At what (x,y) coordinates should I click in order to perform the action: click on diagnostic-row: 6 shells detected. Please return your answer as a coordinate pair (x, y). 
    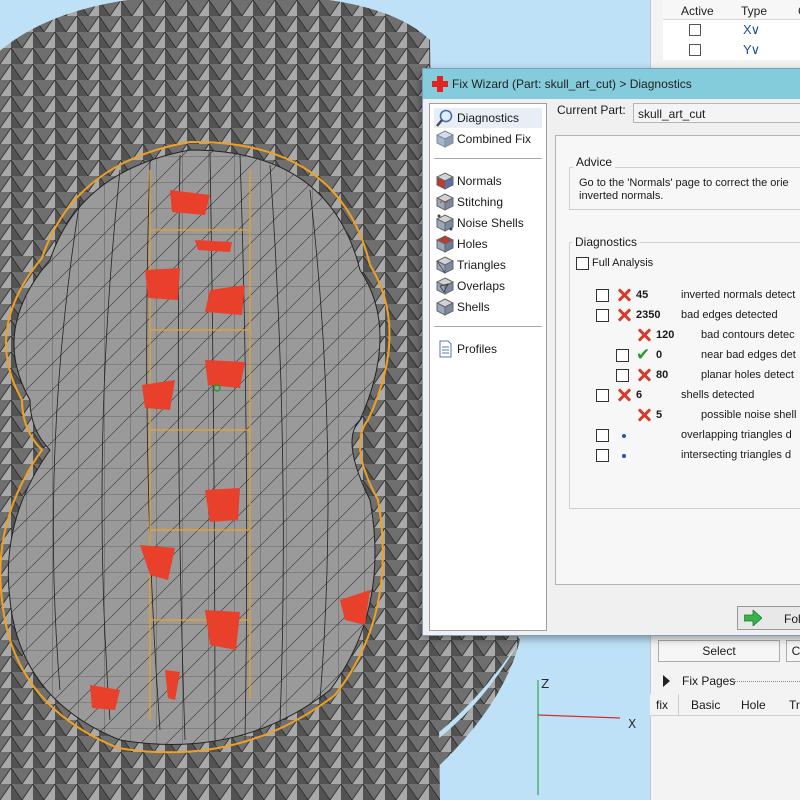
    Looking at the image, I should click on (611, 396).